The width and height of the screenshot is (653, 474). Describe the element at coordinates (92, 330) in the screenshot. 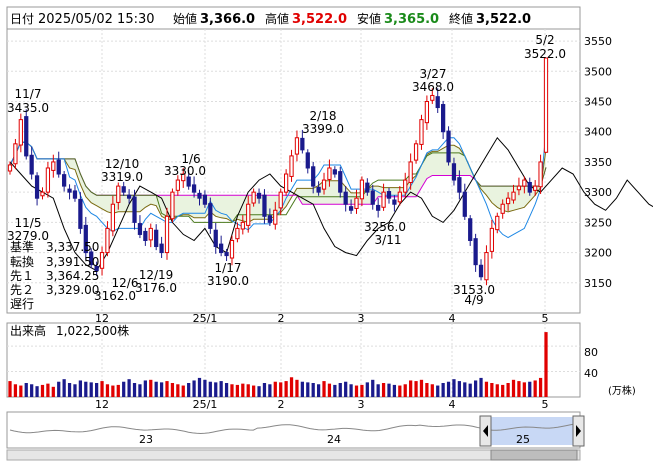

I see `volume-value: 1,022,500株` at that location.